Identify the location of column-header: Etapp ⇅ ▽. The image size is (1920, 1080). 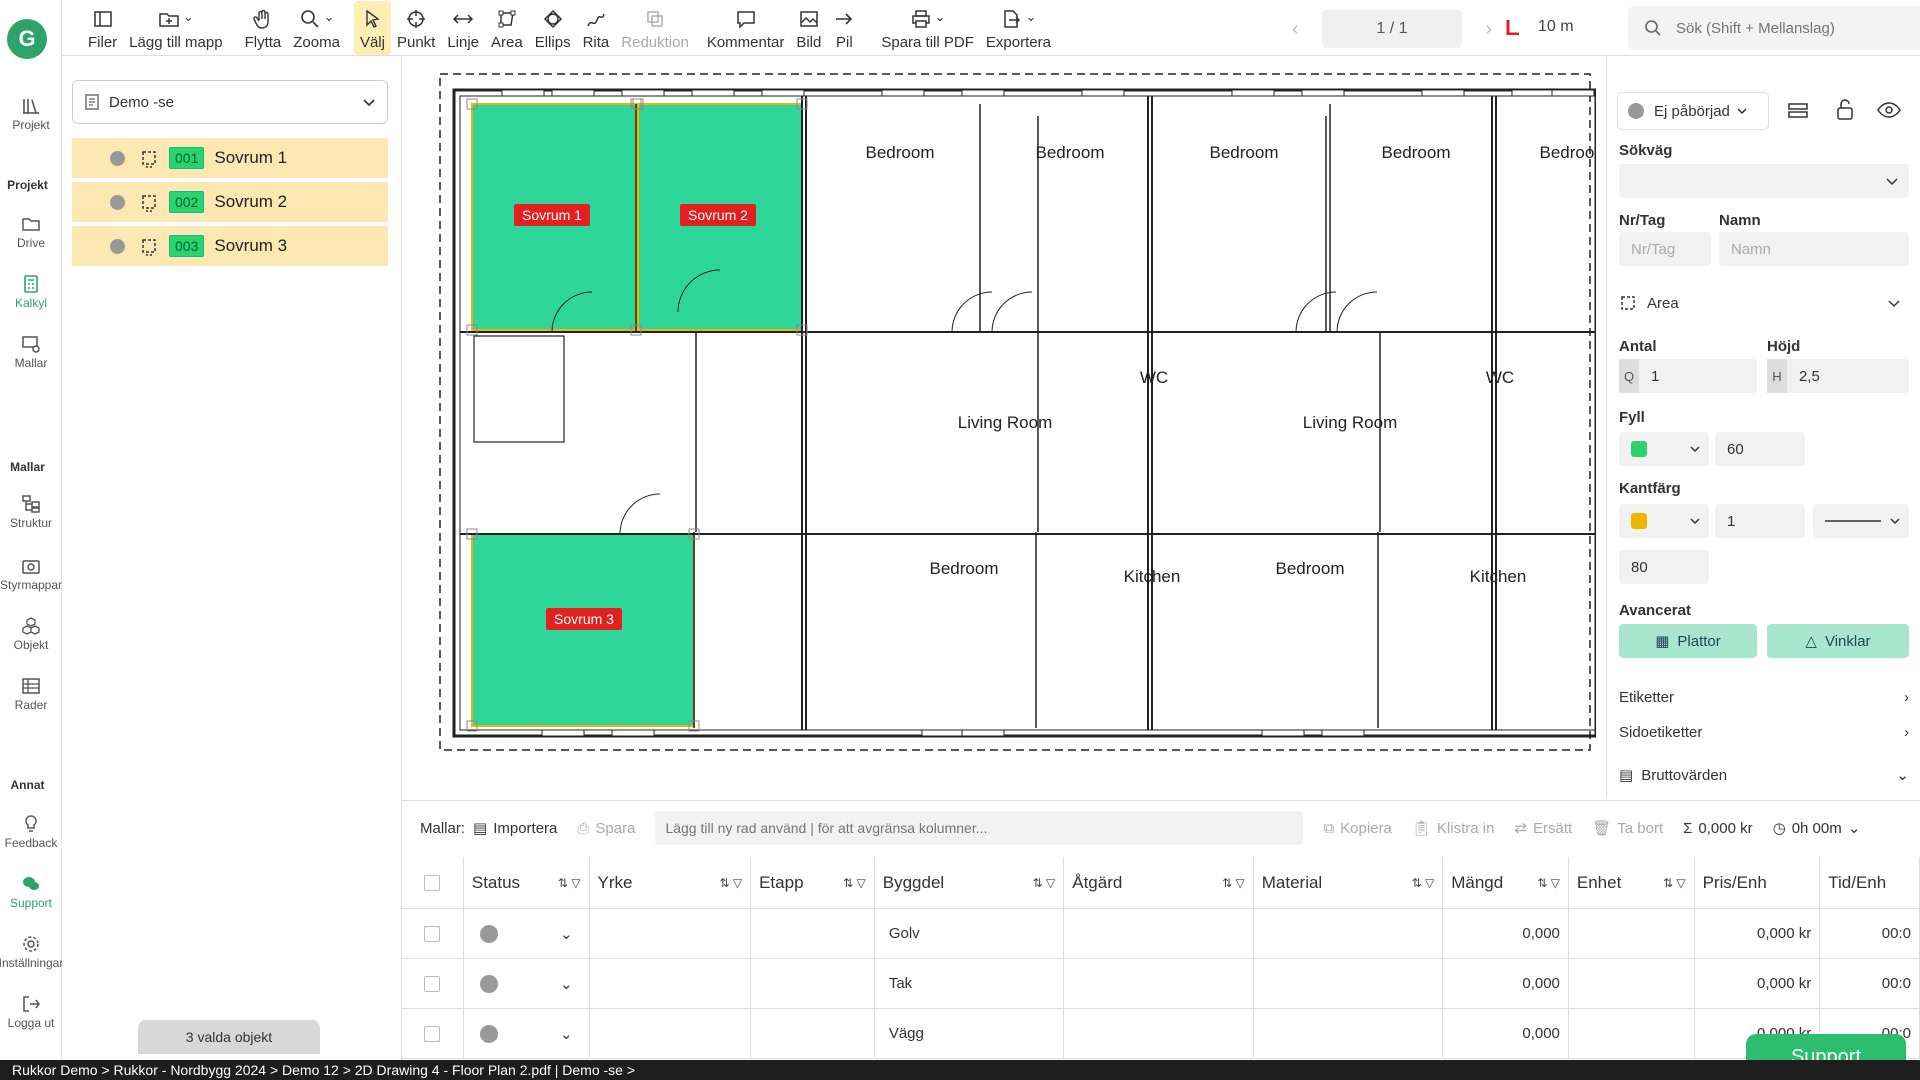
(813, 882).